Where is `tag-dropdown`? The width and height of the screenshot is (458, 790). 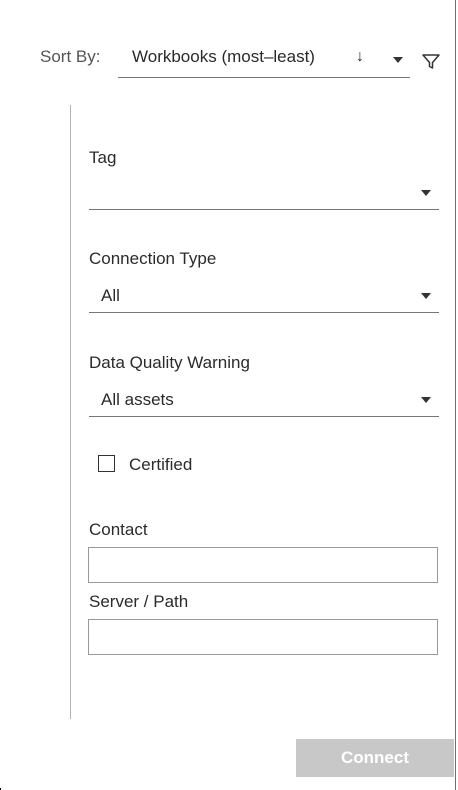
tag-dropdown is located at coordinates (264, 191).